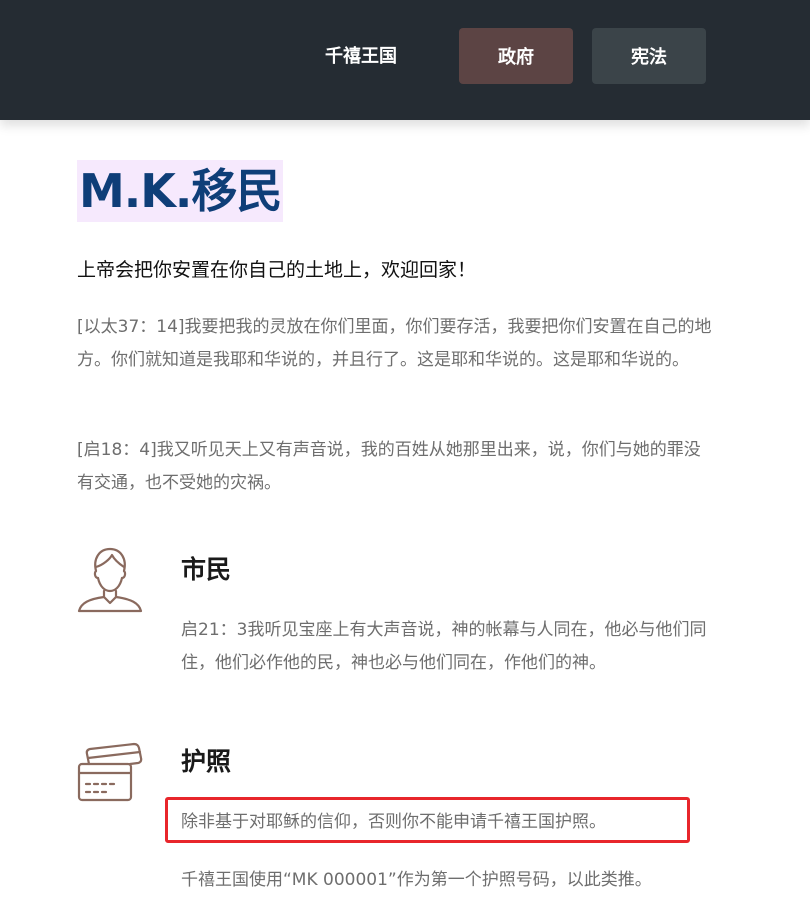 This screenshot has height=898, width=810. What do you see at coordinates (206, 761) in the screenshot?
I see `passport-heading: 护照` at bounding box center [206, 761].